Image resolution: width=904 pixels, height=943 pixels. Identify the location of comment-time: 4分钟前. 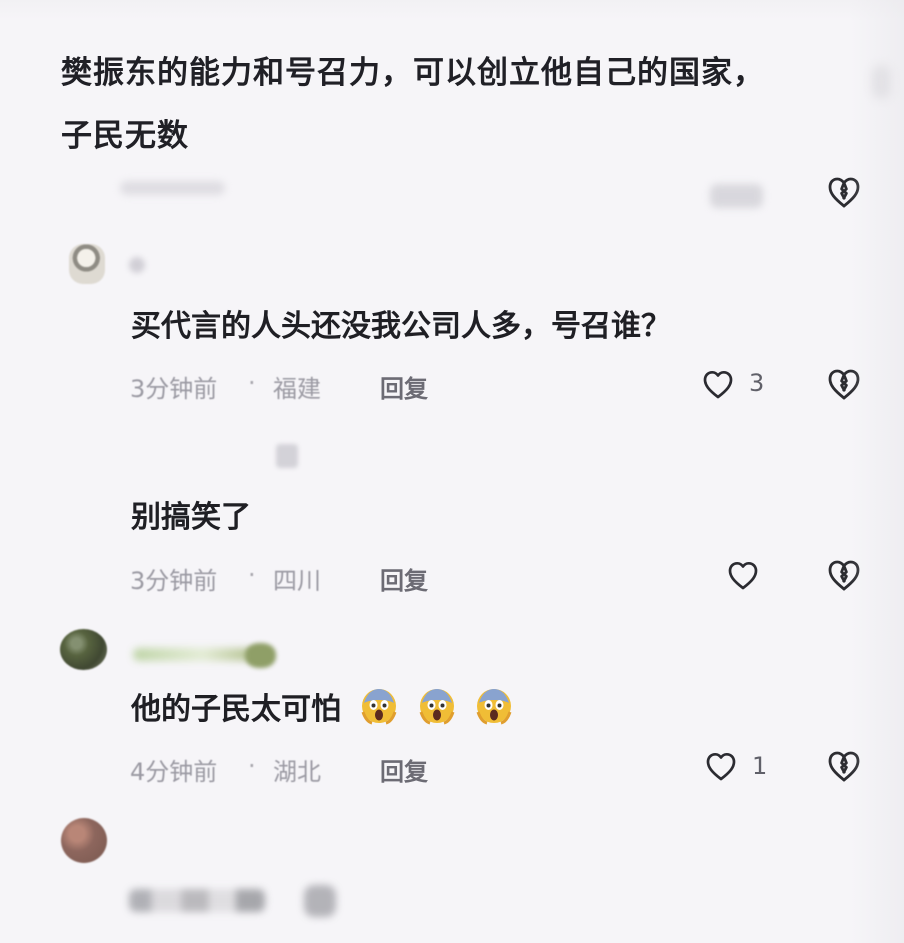
(174, 772).